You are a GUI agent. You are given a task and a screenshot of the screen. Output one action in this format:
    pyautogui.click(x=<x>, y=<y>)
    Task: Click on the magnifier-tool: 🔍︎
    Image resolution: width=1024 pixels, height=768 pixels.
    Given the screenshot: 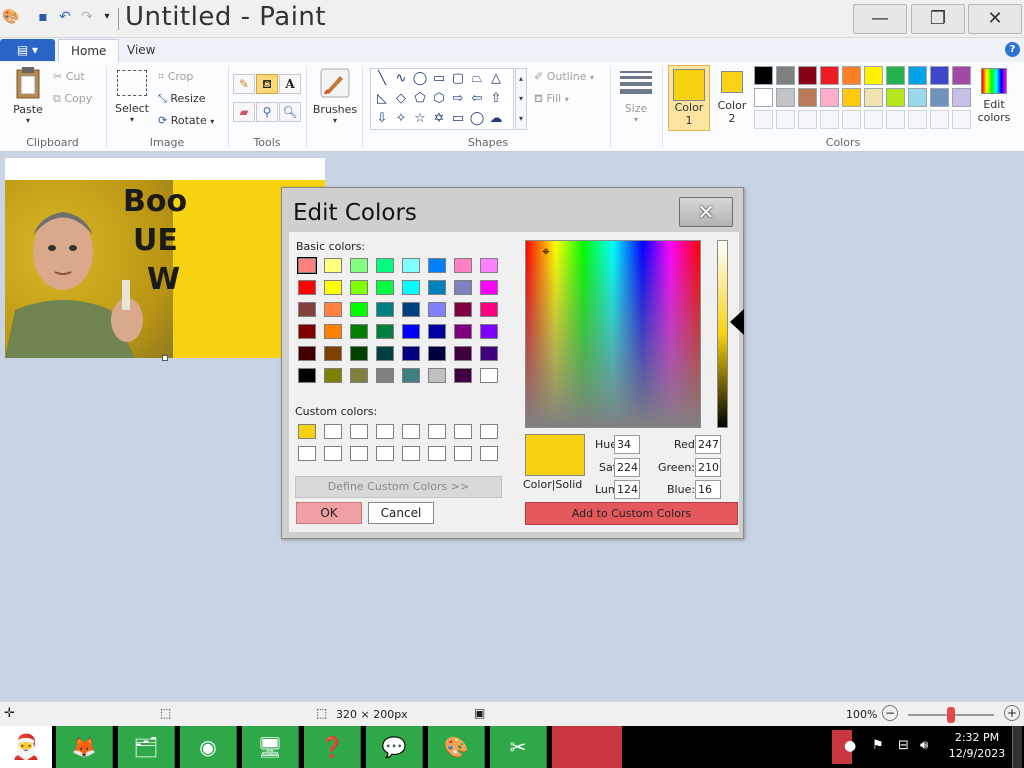 What is the action you would take?
    pyautogui.click(x=290, y=112)
    